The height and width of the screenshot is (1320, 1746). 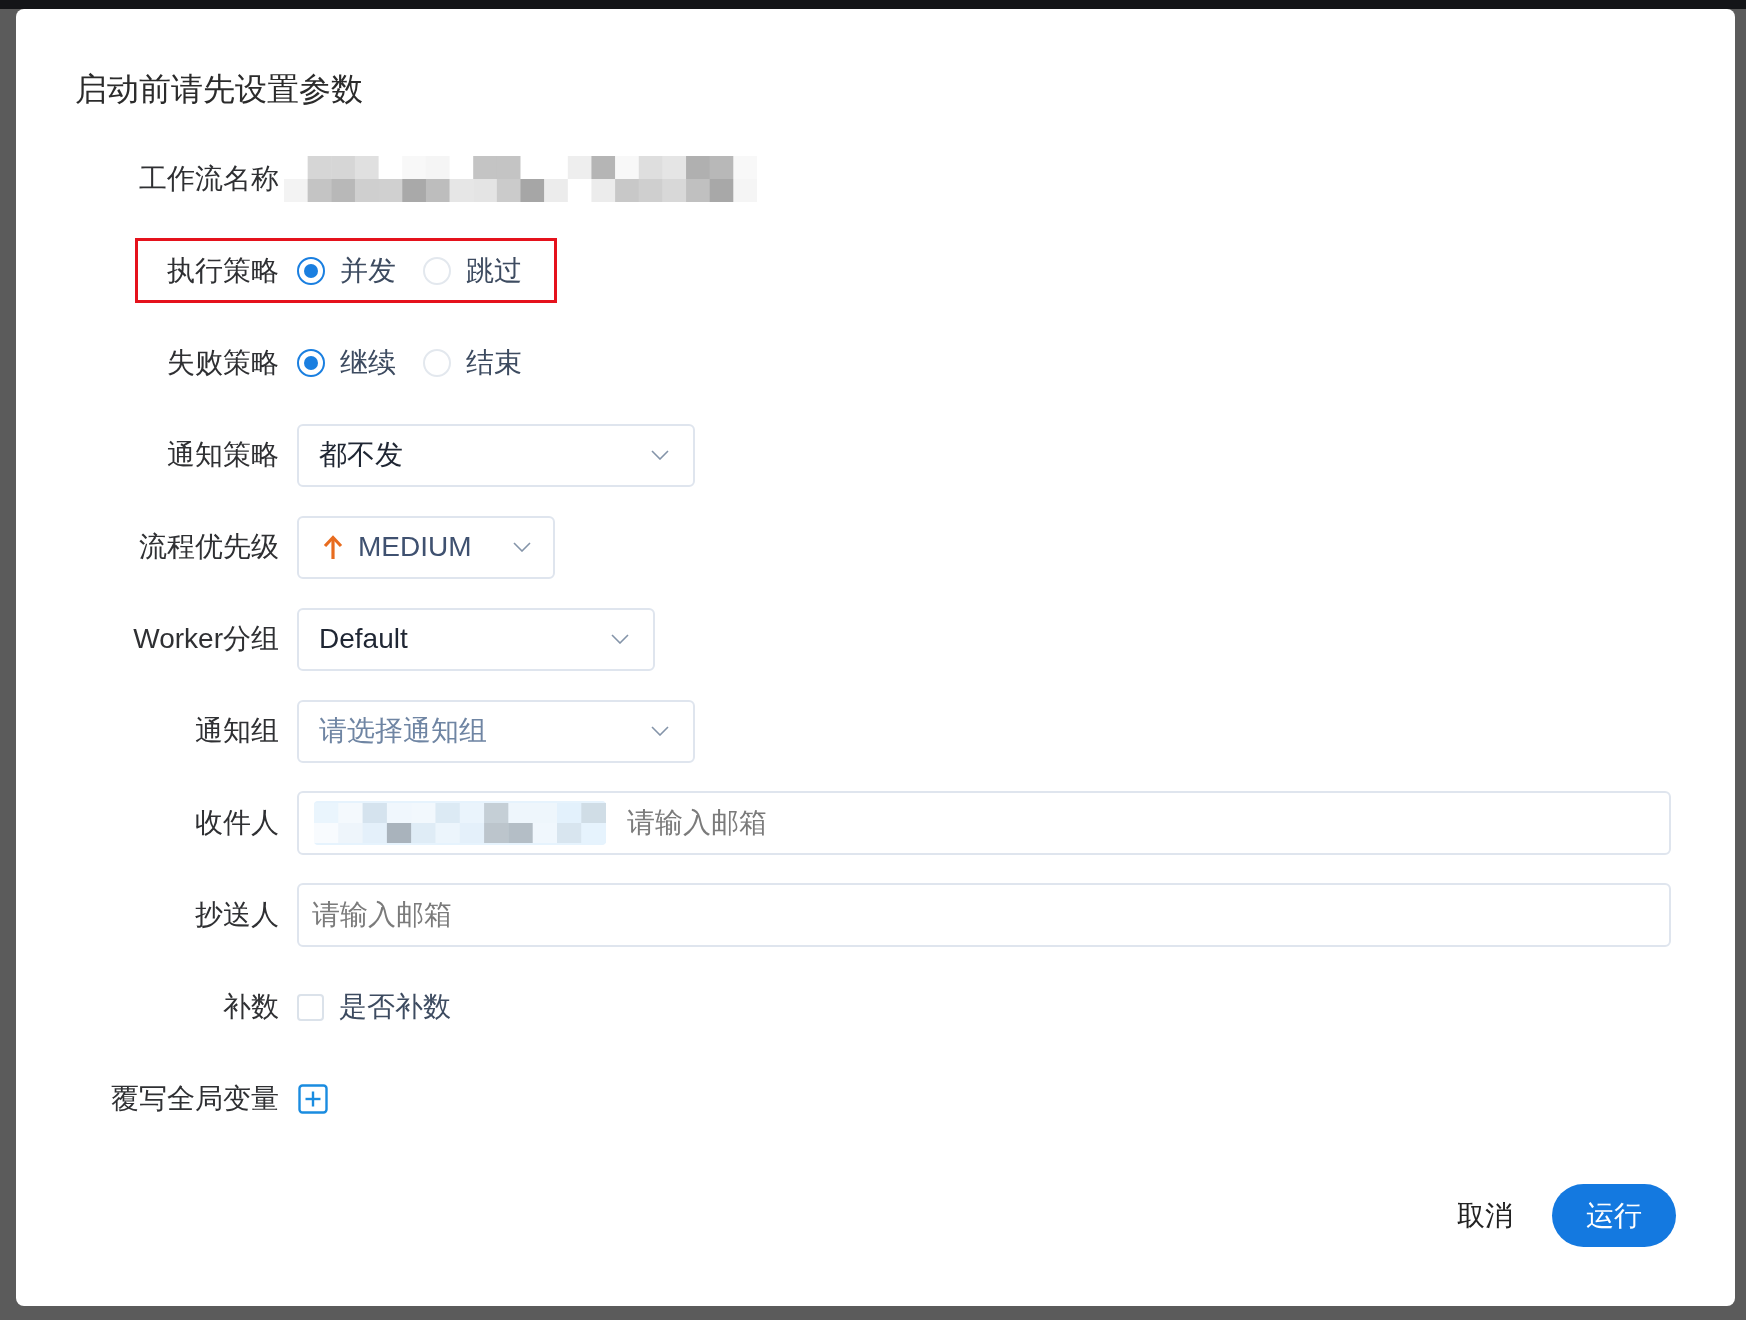 I want to click on select-field: 都不发, so click(x=496, y=455).